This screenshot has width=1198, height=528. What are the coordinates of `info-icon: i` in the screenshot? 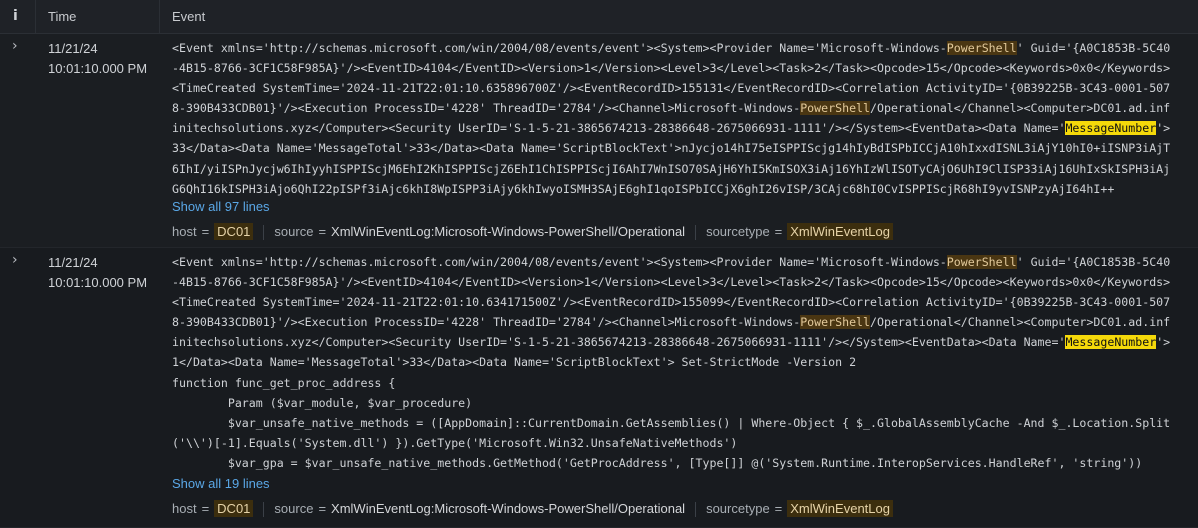 It's located at (15, 16).